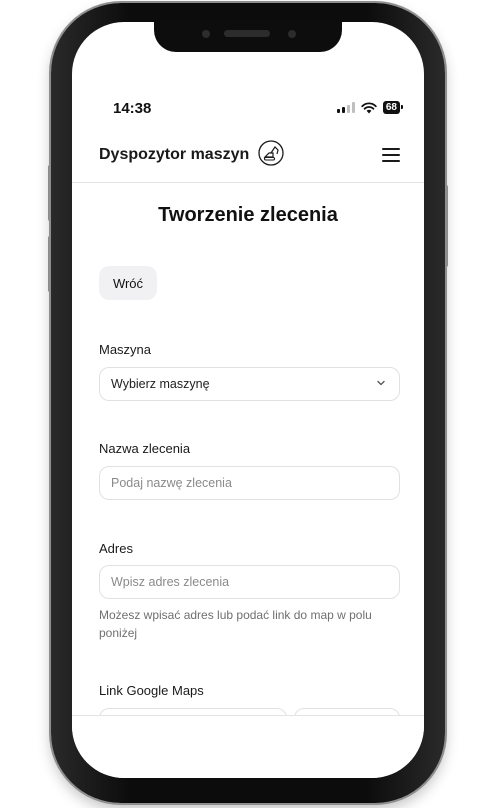 The height and width of the screenshot is (808, 500). Describe the element at coordinates (393, 107) in the screenshot. I see `battery-icon: 68` at that location.